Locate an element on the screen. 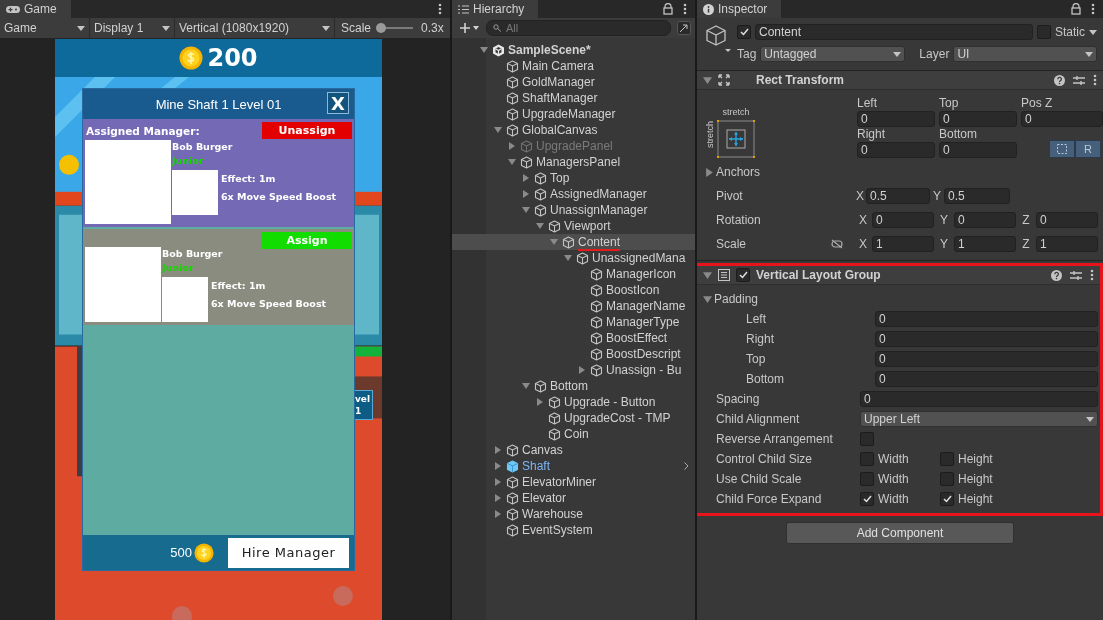 This screenshot has height=620, width=1103. alignment-dropdown: Upper Left is located at coordinates (979, 419).